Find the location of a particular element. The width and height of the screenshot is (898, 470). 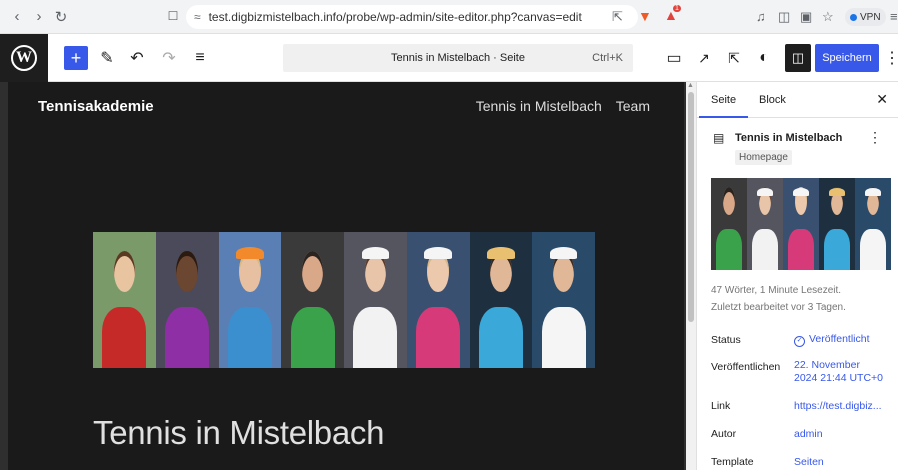

status-value: ✓ Veröffentlicht is located at coordinates (832, 340).